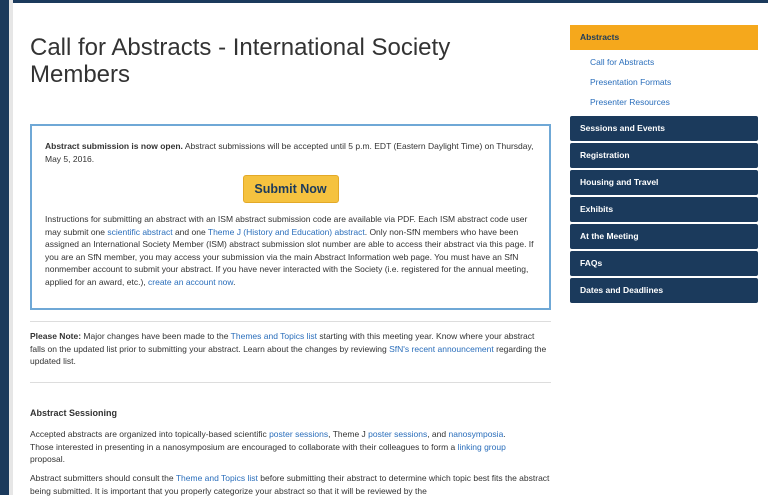 This screenshot has height=497, width=768. I want to click on sidebar-item-dates-deadlines: Dates and Deadlines, so click(664, 290).